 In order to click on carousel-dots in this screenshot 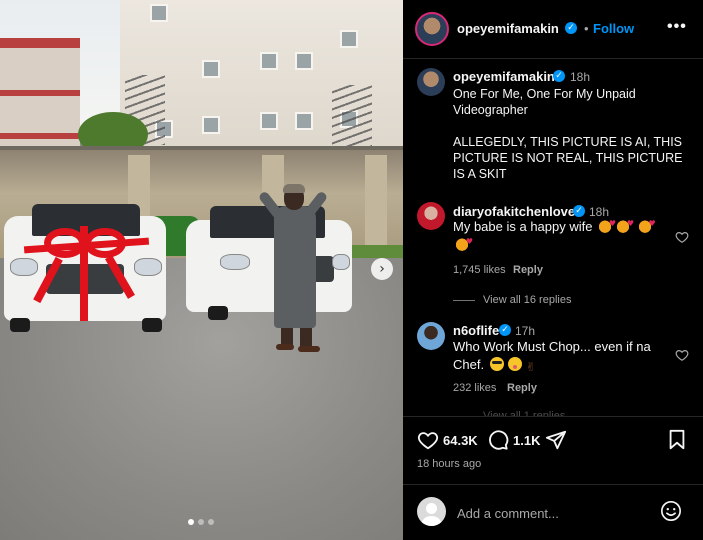, I will do `click(201, 522)`.